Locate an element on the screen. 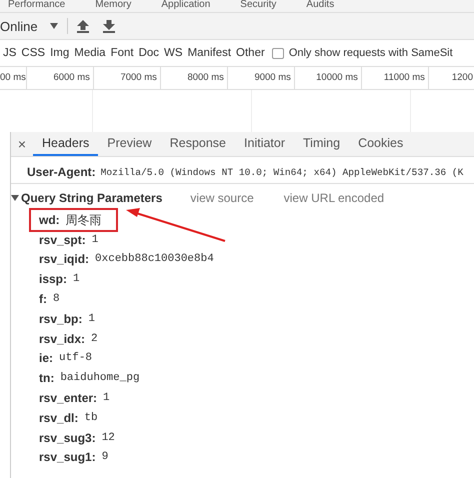 The height and width of the screenshot is (478, 474). close-button: × is located at coordinates (22, 144).